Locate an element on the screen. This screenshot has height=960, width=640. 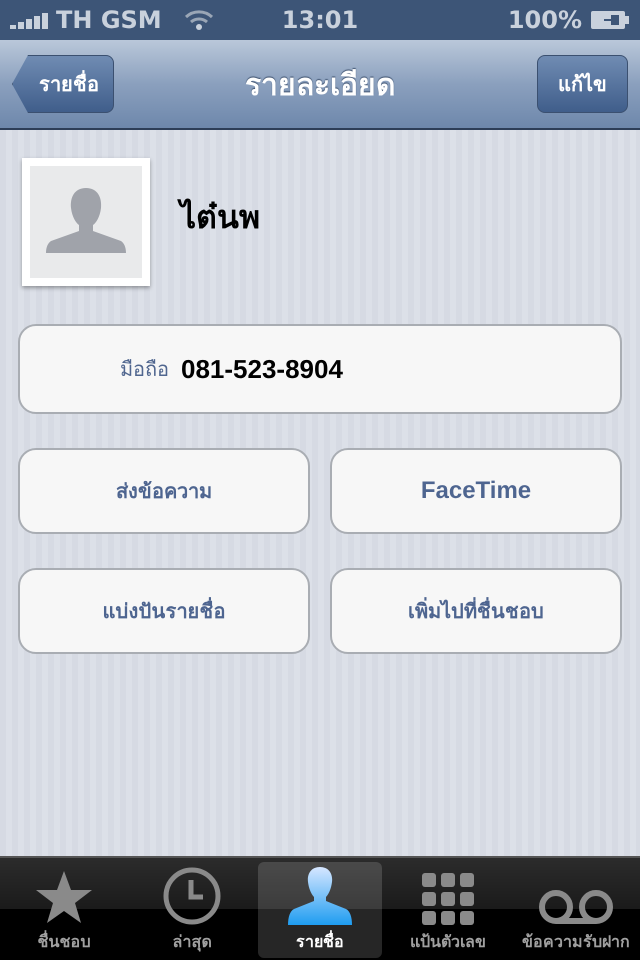
clock-icon is located at coordinates (192, 896).